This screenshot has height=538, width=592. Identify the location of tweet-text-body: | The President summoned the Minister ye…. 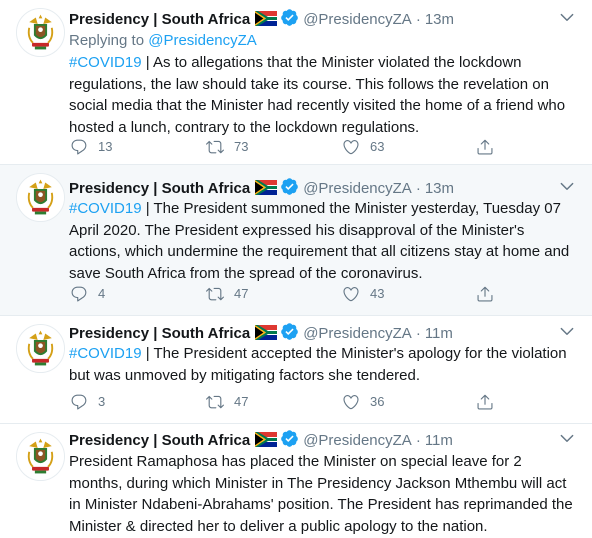
(319, 241).